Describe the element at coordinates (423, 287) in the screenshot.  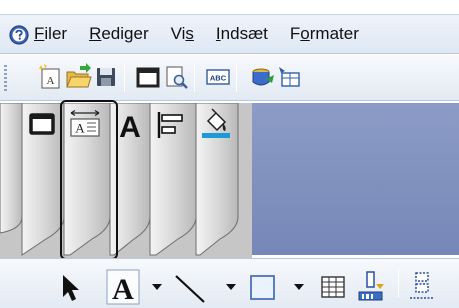
I see `database-field-icon` at that location.